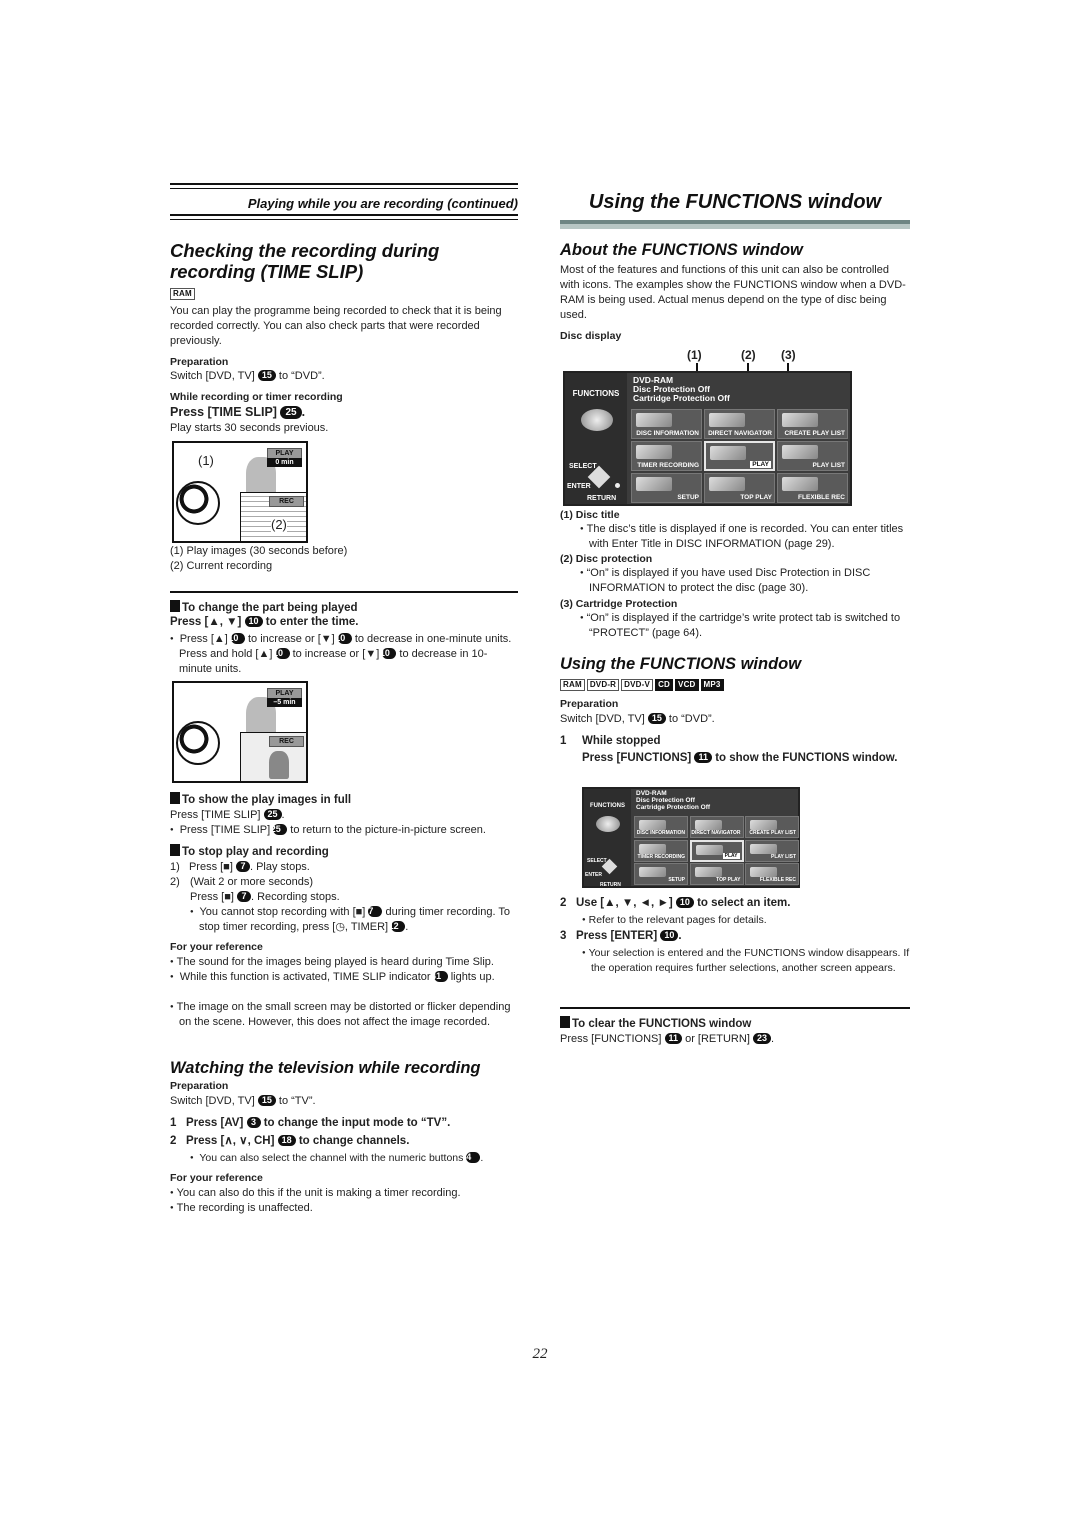 The height and width of the screenshot is (1528, 1080). Describe the element at coordinates (264, 622) in the screenshot. I see `change-part-step: Press [▲, ▼] 10 to enter the time.` at that location.